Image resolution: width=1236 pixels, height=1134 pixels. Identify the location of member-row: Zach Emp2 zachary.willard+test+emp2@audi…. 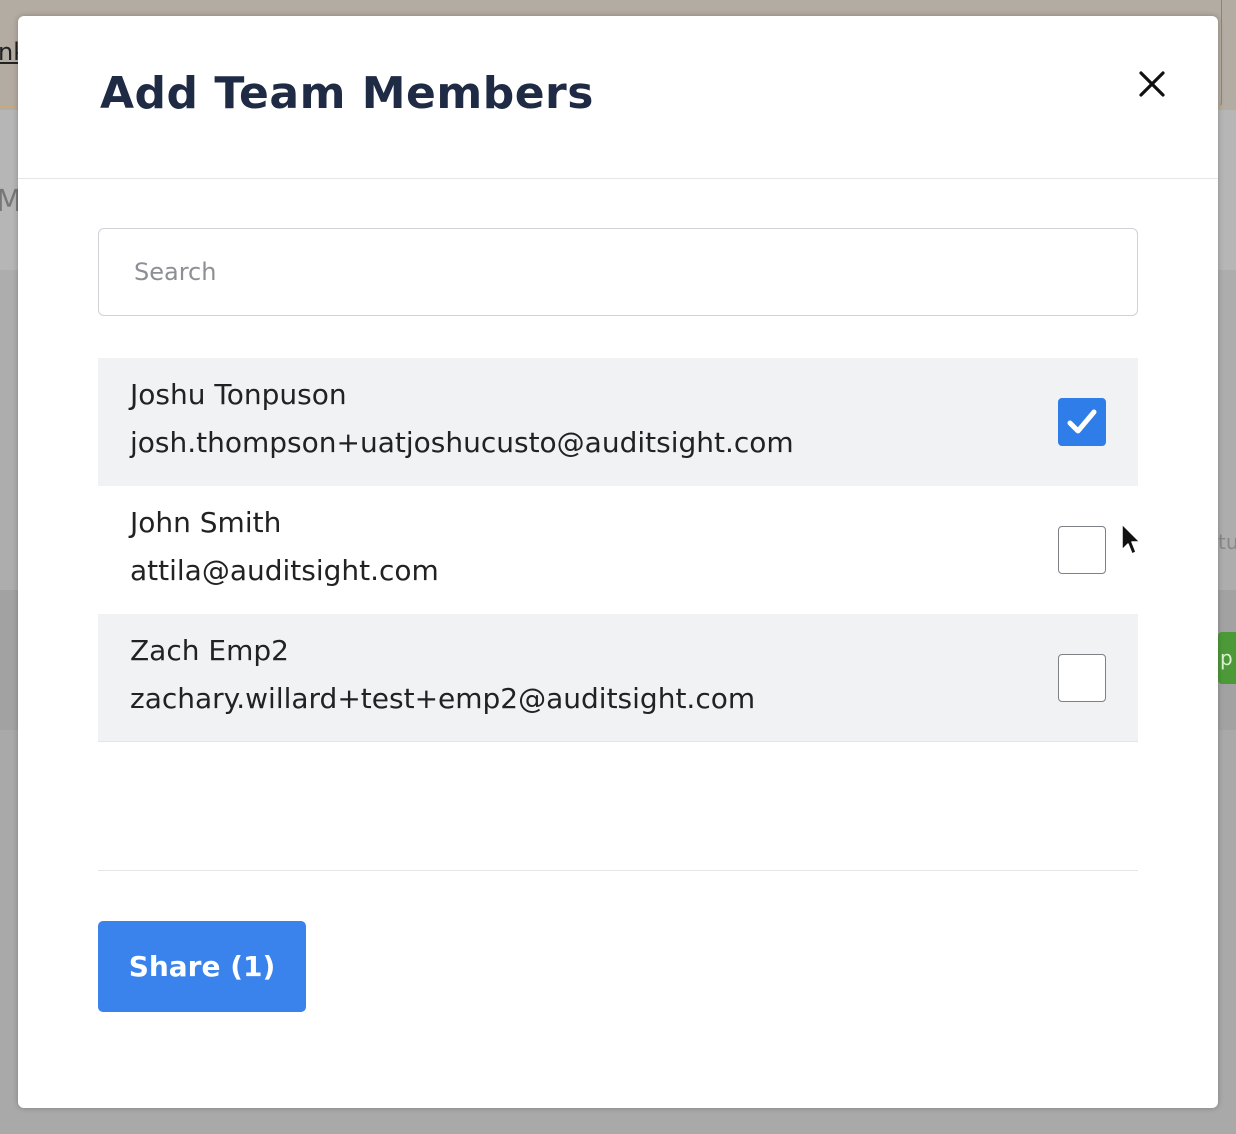
(618, 678).